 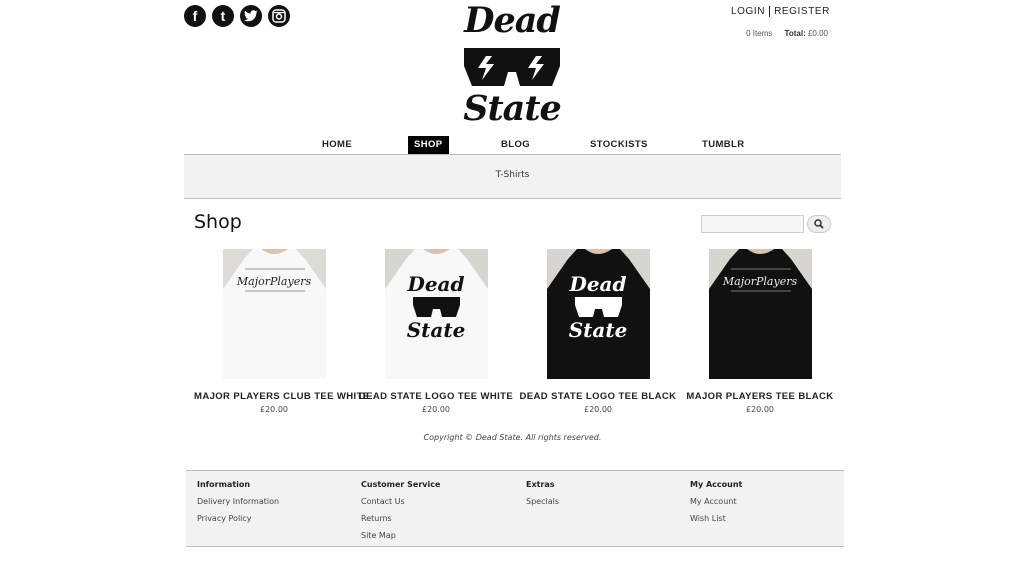 What do you see at coordinates (598, 396) in the screenshot?
I see `product-name: DEAD STATE LOGO TEE BLACK` at bounding box center [598, 396].